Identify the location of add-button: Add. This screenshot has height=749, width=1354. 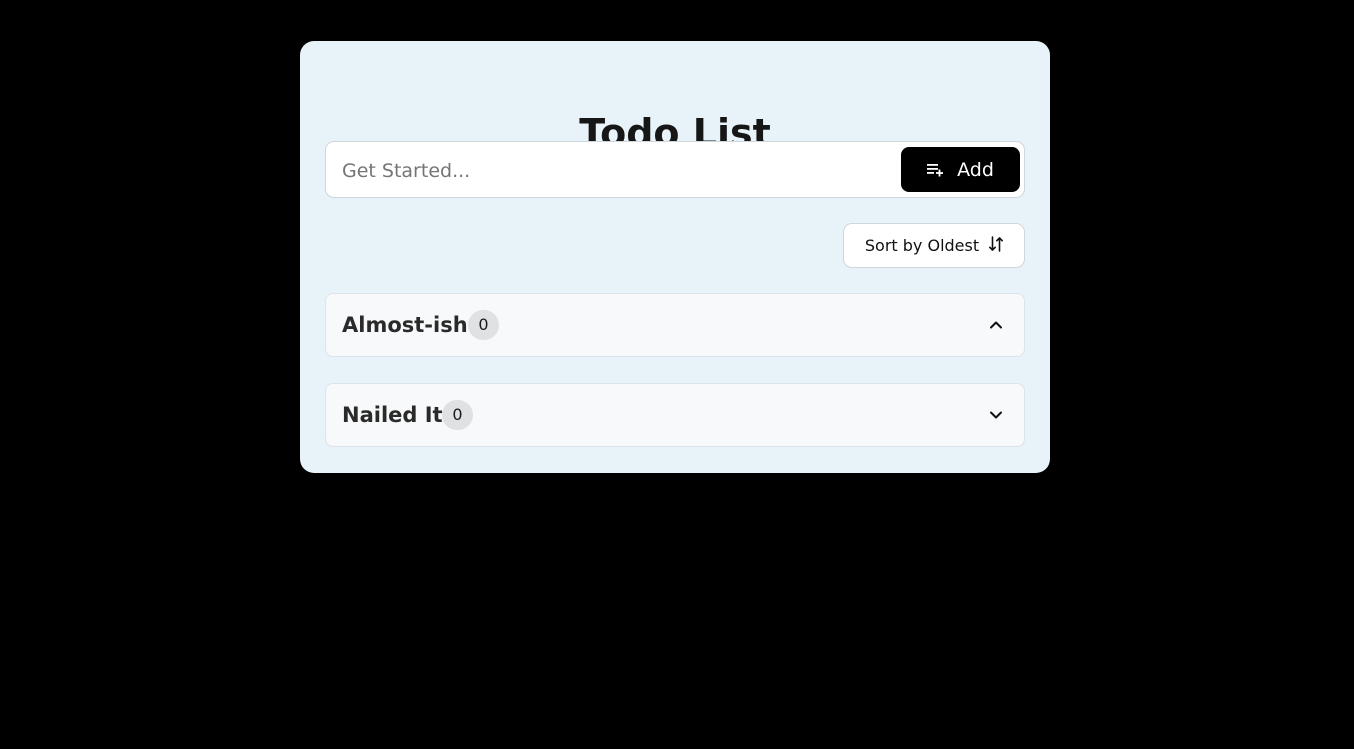
(960, 169).